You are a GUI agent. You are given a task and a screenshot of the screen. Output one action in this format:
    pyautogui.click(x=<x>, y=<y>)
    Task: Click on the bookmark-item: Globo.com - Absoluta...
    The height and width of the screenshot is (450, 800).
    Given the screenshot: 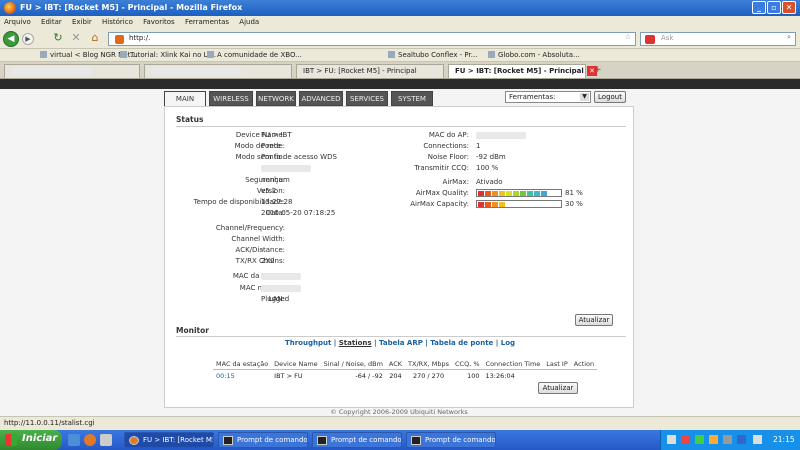 What is the action you would take?
    pyautogui.click(x=534, y=55)
    